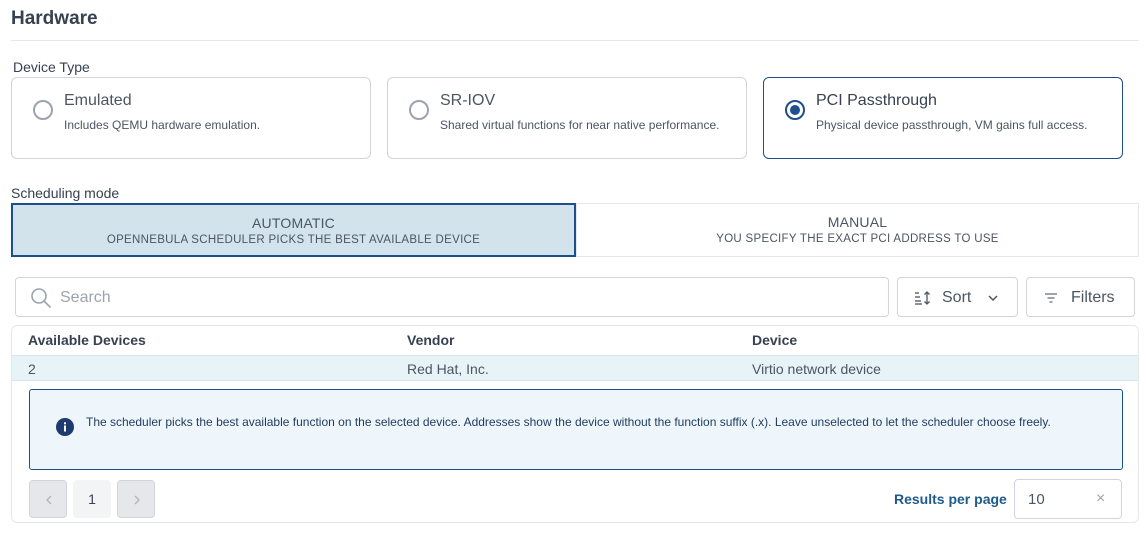  Describe the element at coordinates (51, 67) in the screenshot. I see `device-type-label: Device Type` at that location.